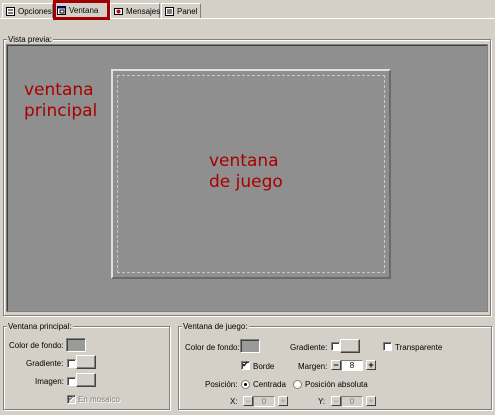  I want to click on game-gradient-checkbox, so click(335, 346).